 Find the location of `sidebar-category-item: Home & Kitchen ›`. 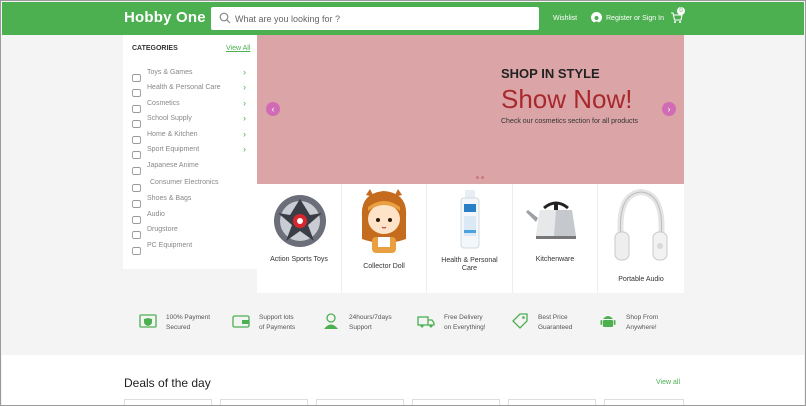

sidebar-category-item: Home & Kitchen › is located at coordinates (192, 136).